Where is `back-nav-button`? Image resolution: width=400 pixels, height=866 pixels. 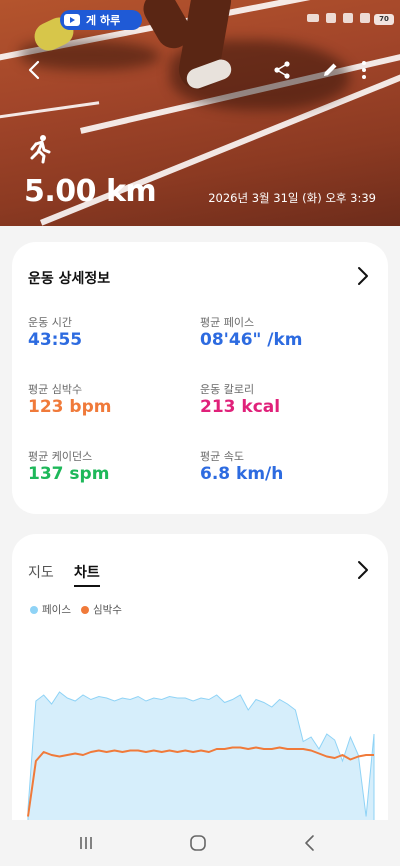 back-nav-button is located at coordinates (310, 843).